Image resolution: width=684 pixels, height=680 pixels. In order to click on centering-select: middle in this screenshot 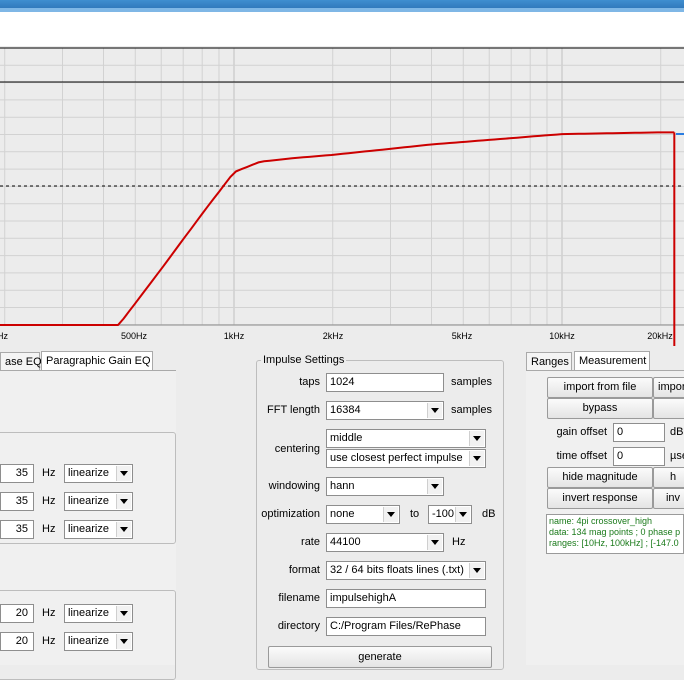, I will do `click(406, 438)`.